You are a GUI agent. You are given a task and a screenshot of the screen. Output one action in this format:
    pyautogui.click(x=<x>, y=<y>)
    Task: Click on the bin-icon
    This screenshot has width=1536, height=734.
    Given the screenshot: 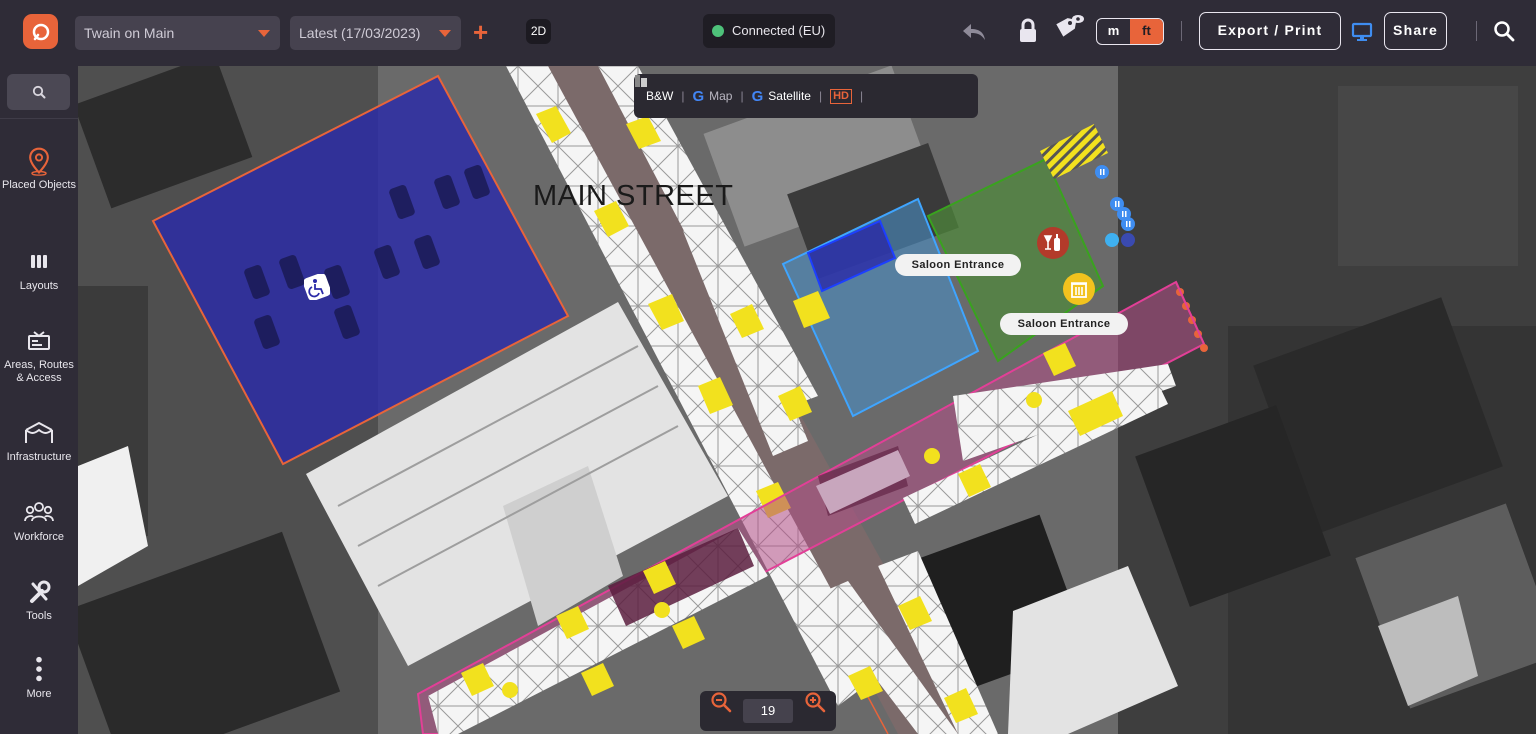 What is the action you would take?
    pyautogui.click(x=1079, y=289)
    